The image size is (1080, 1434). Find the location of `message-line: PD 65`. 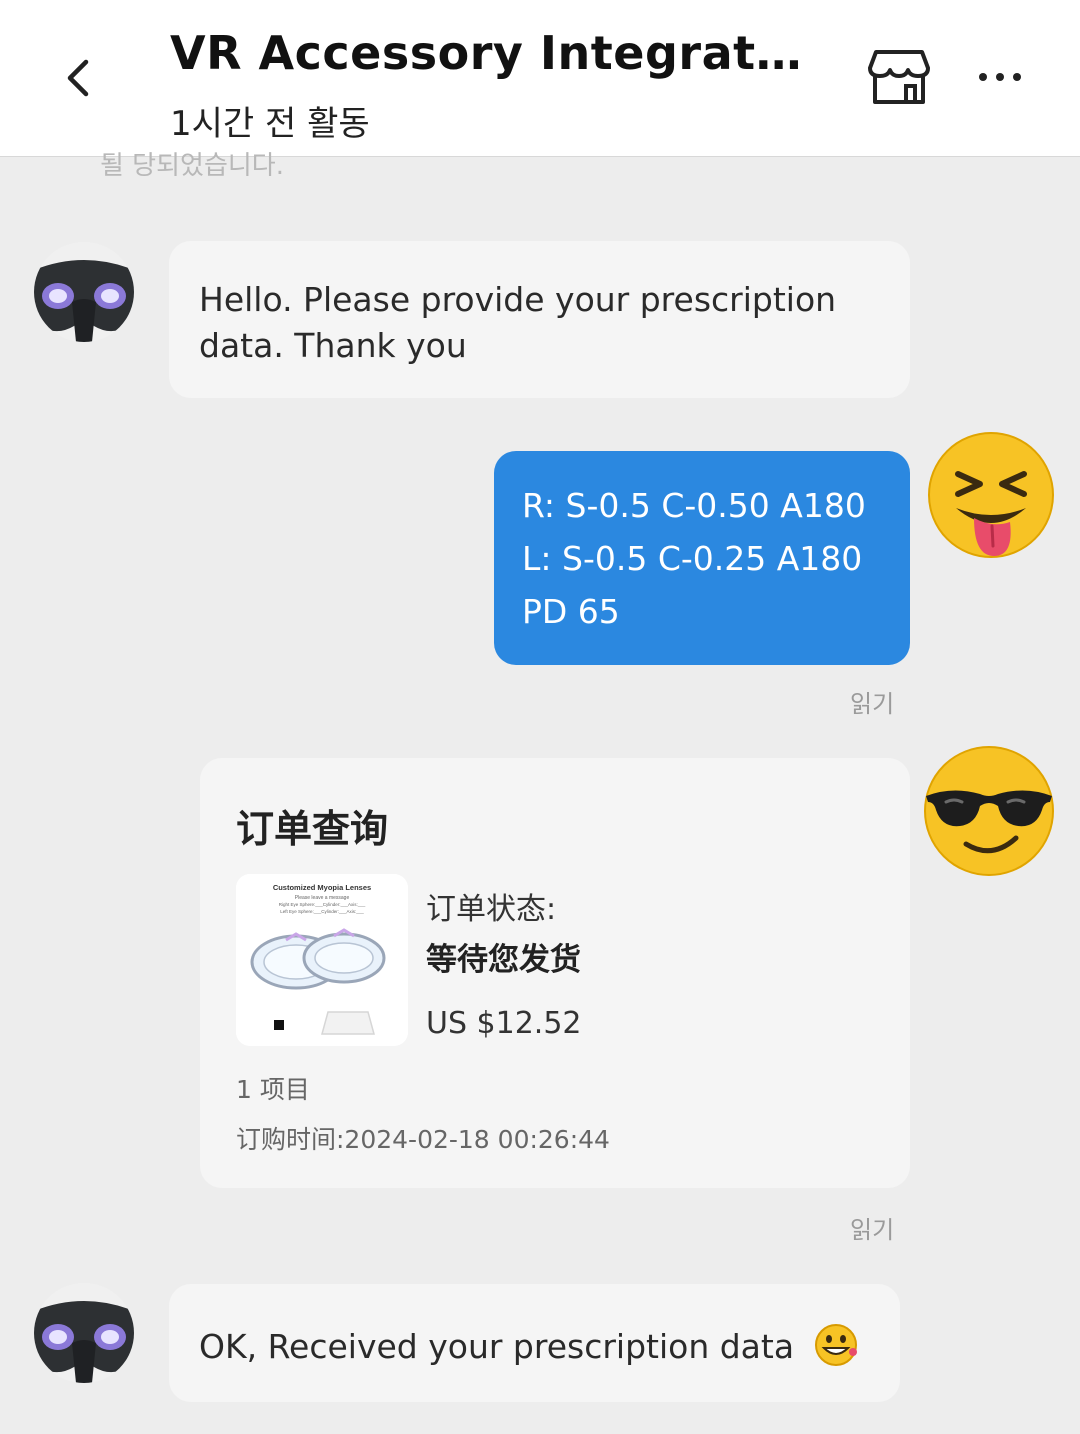

message-line: PD 65 is located at coordinates (571, 611).